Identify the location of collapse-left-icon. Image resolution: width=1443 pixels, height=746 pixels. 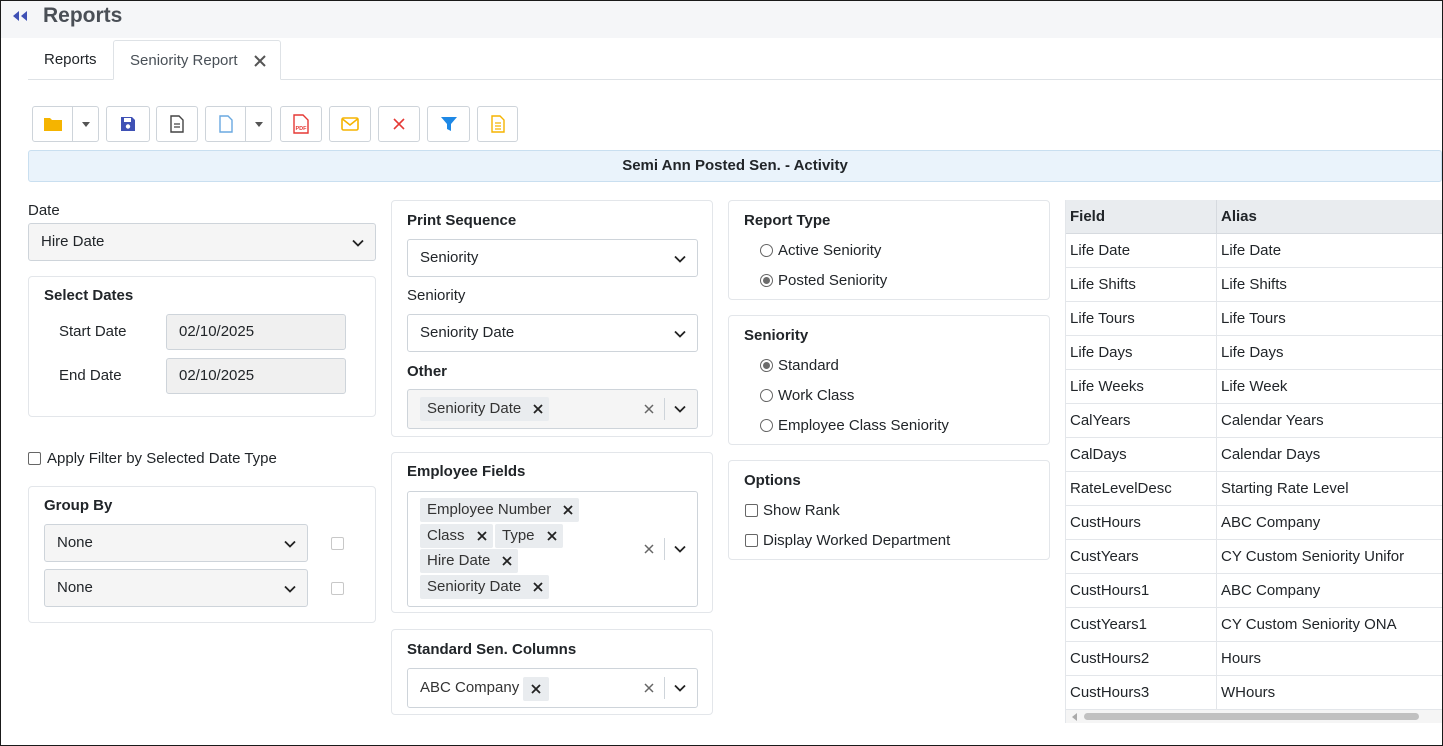
(20, 16).